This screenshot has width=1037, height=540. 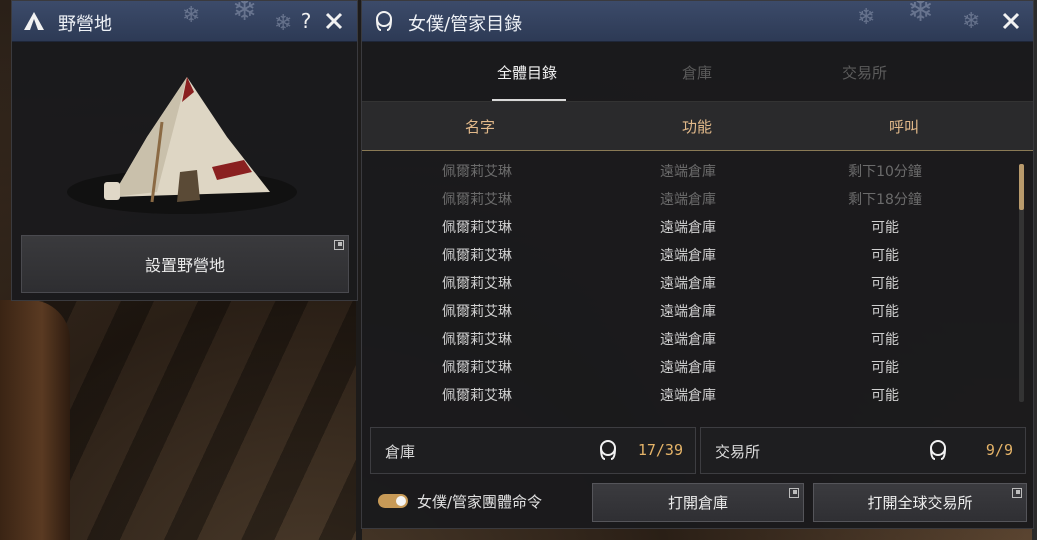 I want to click on market-count-box: 交易所 9/9, so click(x=863, y=450).